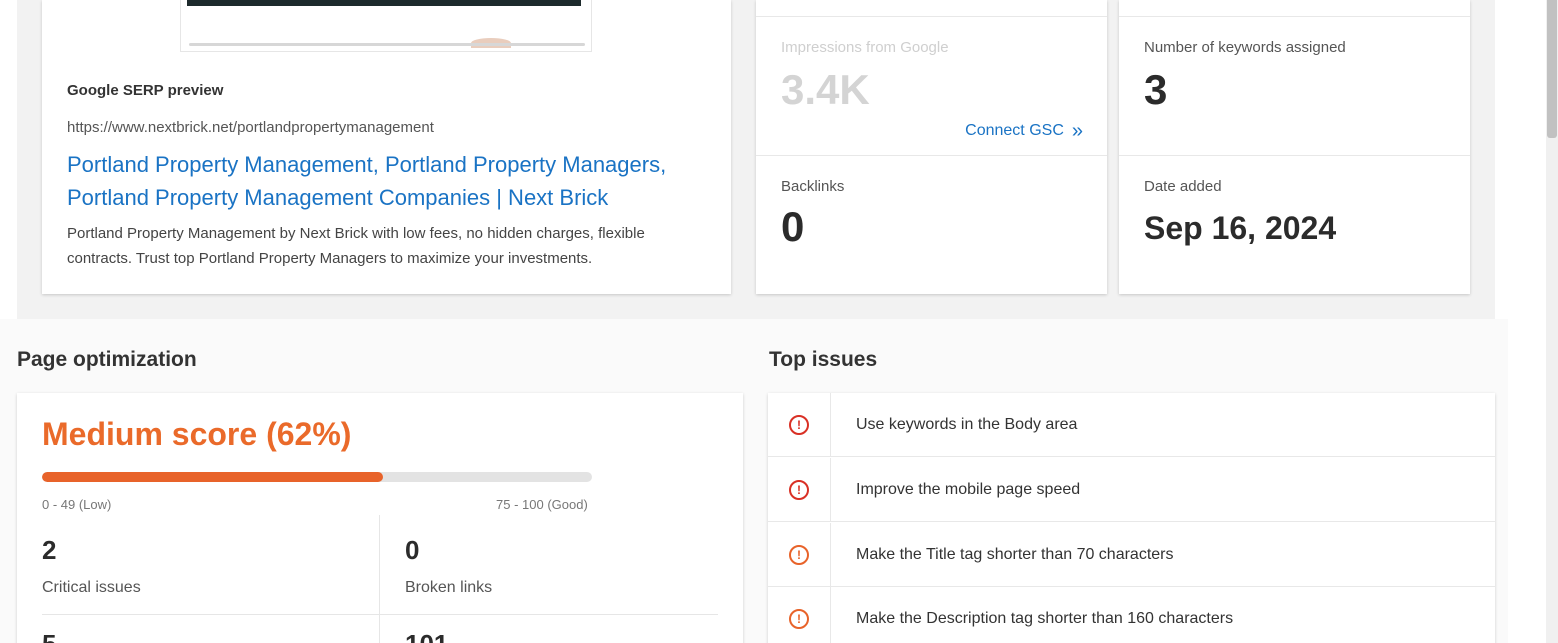  I want to click on scrollbar-thumb, so click(1552, 69).